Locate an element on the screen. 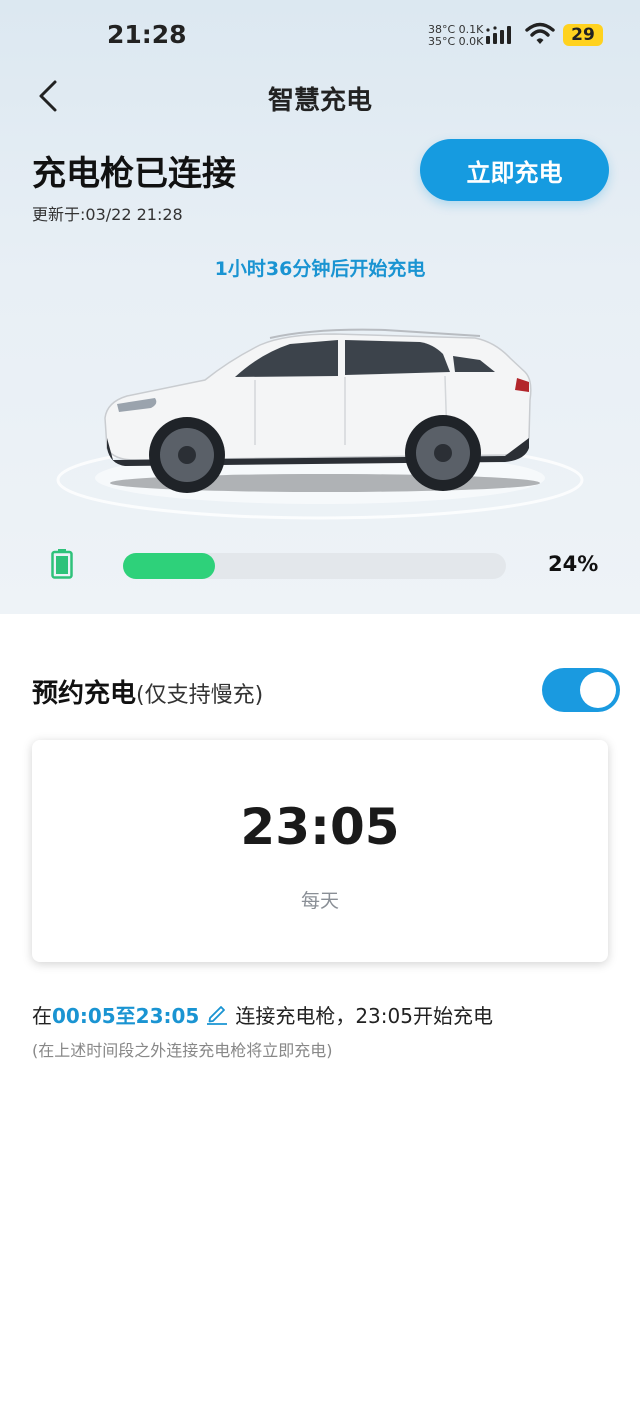 Image resolution: width=640 pixels, height=1422 pixels. schedule-title-text: 预约充电 is located at coordinates (84, 694).